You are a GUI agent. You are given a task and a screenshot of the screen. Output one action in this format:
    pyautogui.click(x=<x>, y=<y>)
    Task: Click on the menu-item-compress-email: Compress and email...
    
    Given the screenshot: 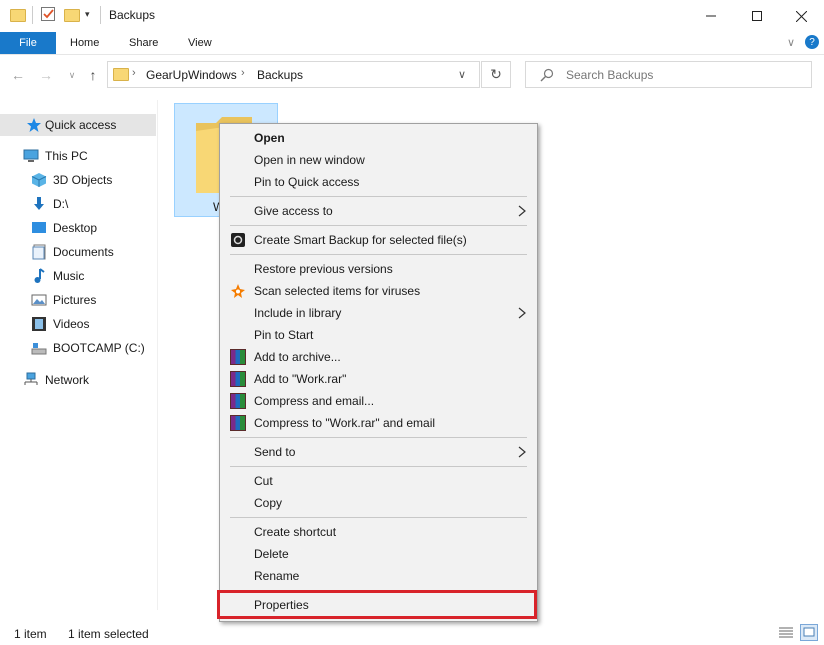 What is the action you would take?
    pyautogui.click(x=378, y=401)
    